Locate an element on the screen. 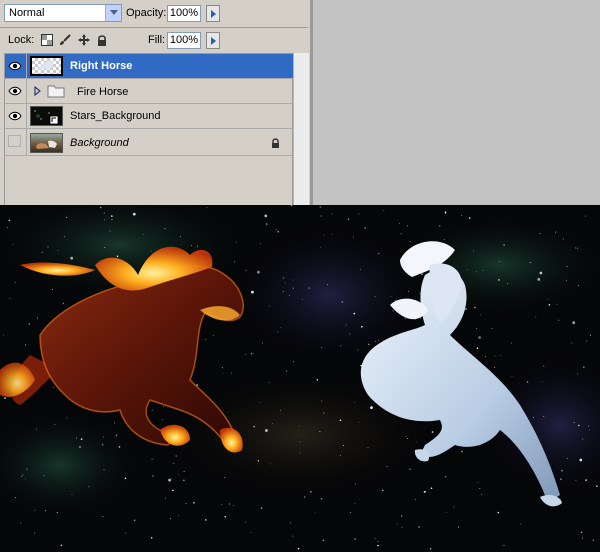 The height and width of the screenshot is (552, 600). layer-stars-background: Stars_Background is located at coordinates (149, 116).